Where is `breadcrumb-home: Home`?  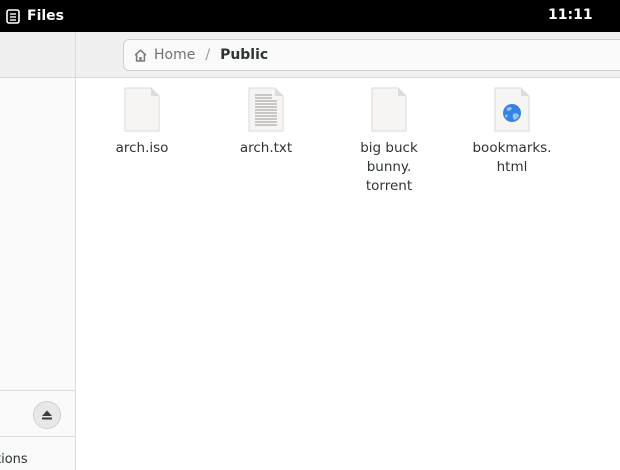
breadcrumb-home: Home is located at coordinates (164, 55).